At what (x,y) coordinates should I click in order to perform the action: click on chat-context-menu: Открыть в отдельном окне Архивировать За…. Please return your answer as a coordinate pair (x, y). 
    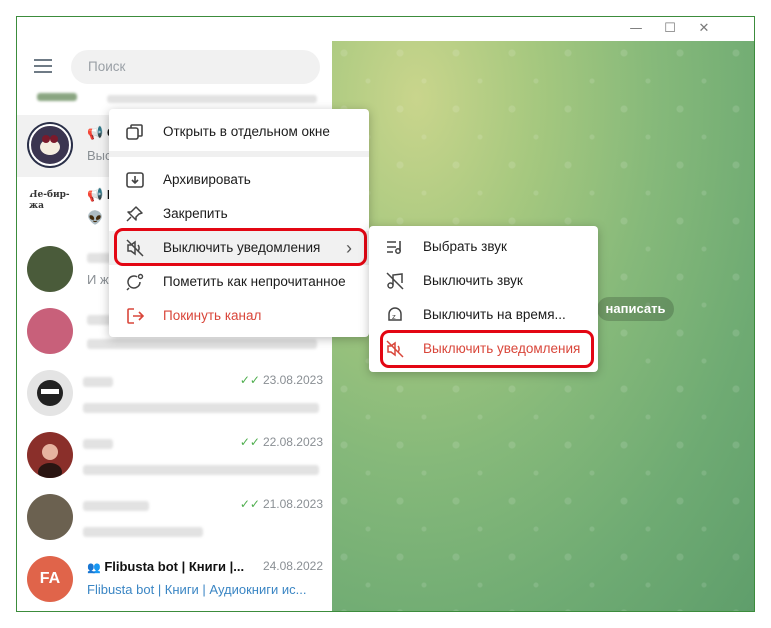
    Looking at the image, I should click on (239, 223).